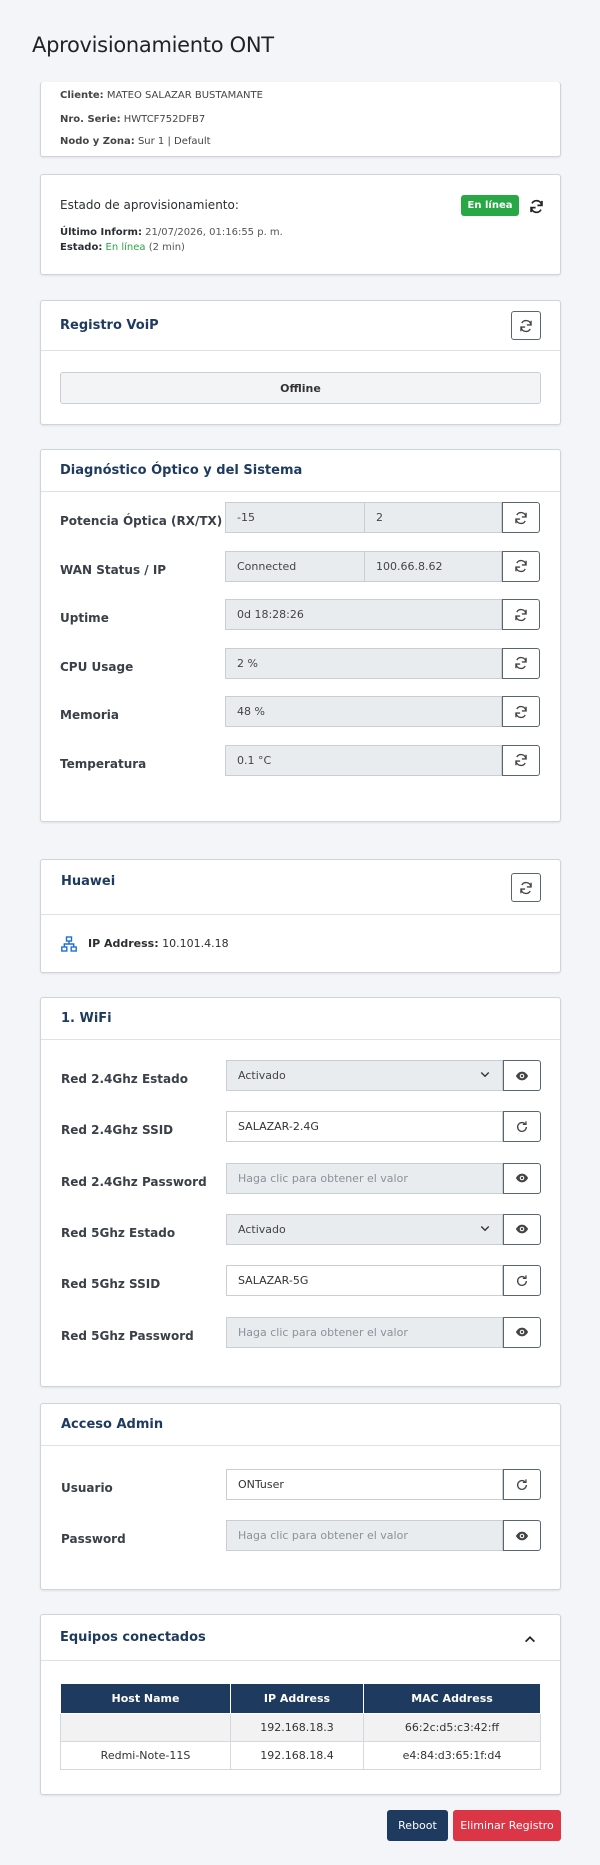 The image size is (600, 1865). Describe the element at coordinates (278, 1127) in the screenshot. I see `wifi-ssid-value: SALAZAR-2.4G` at that location.